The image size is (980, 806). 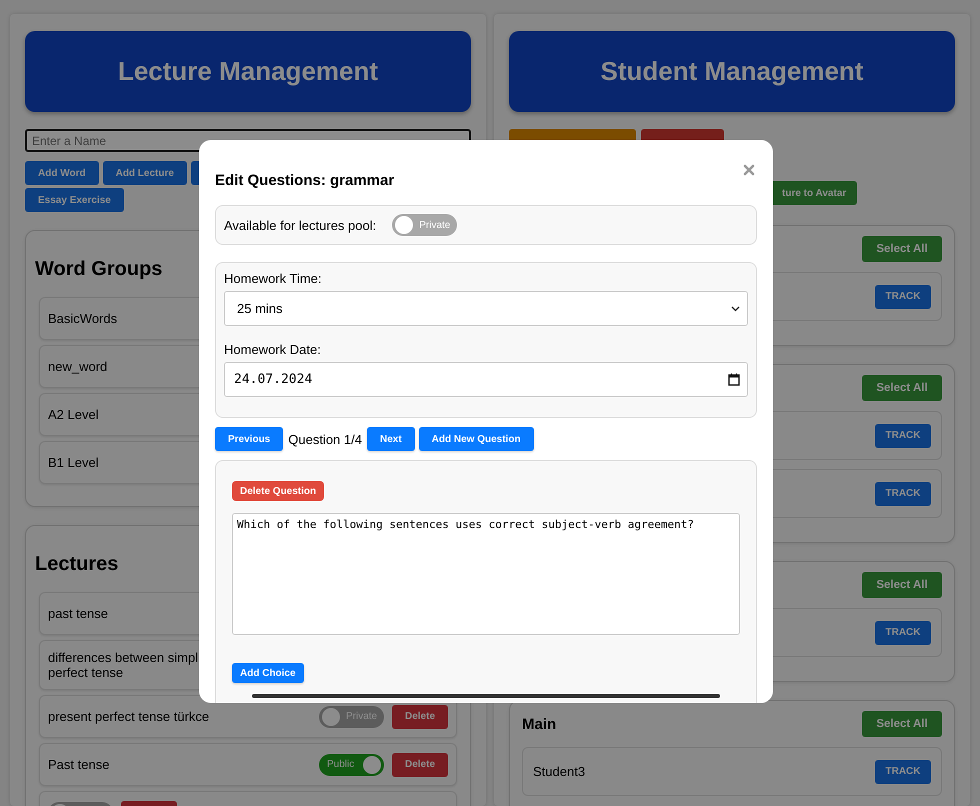 What do you see at coordinates (129, 717) in the screenshot?
I see `lecture-name: present perfect tense türkce` at bounding box center [129, 717].